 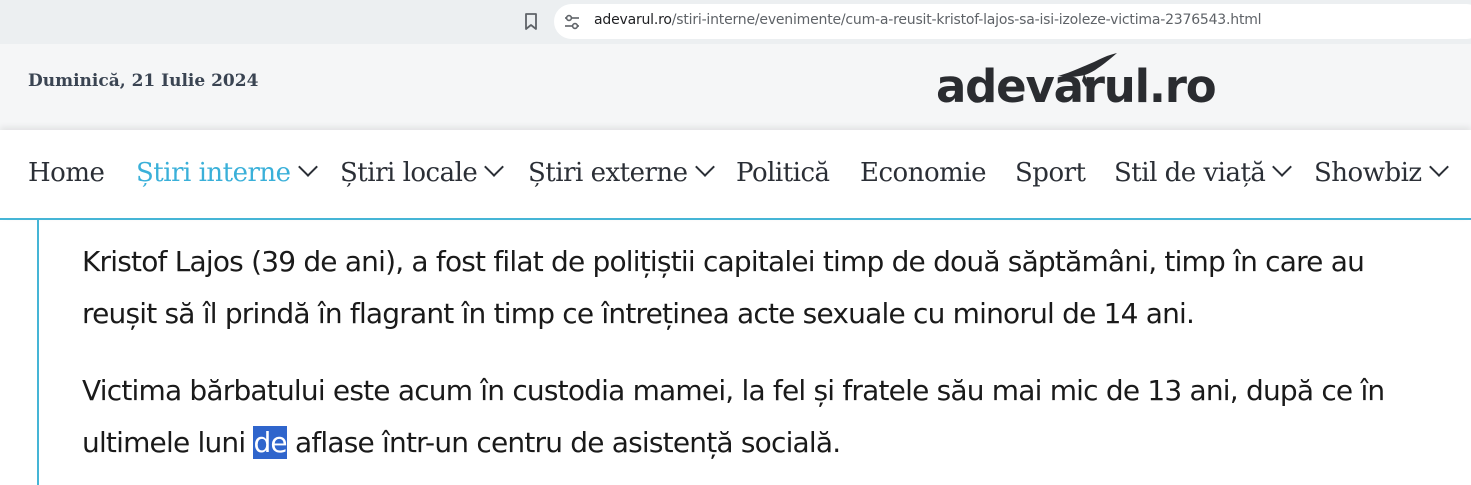 What do you see at coordinates (38, 352) in the screenshot?
I see `article-left-rule` at bounding box center [38, 352].